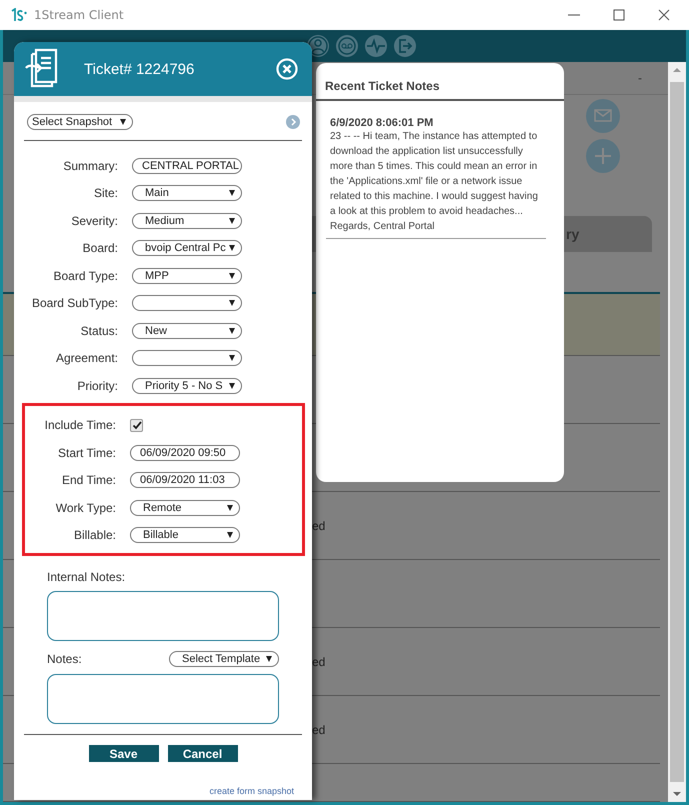  Describe the element at coordinates (187, 166) in the screenshot. I see `text-field: CENTRAL PORTAL` at that location.